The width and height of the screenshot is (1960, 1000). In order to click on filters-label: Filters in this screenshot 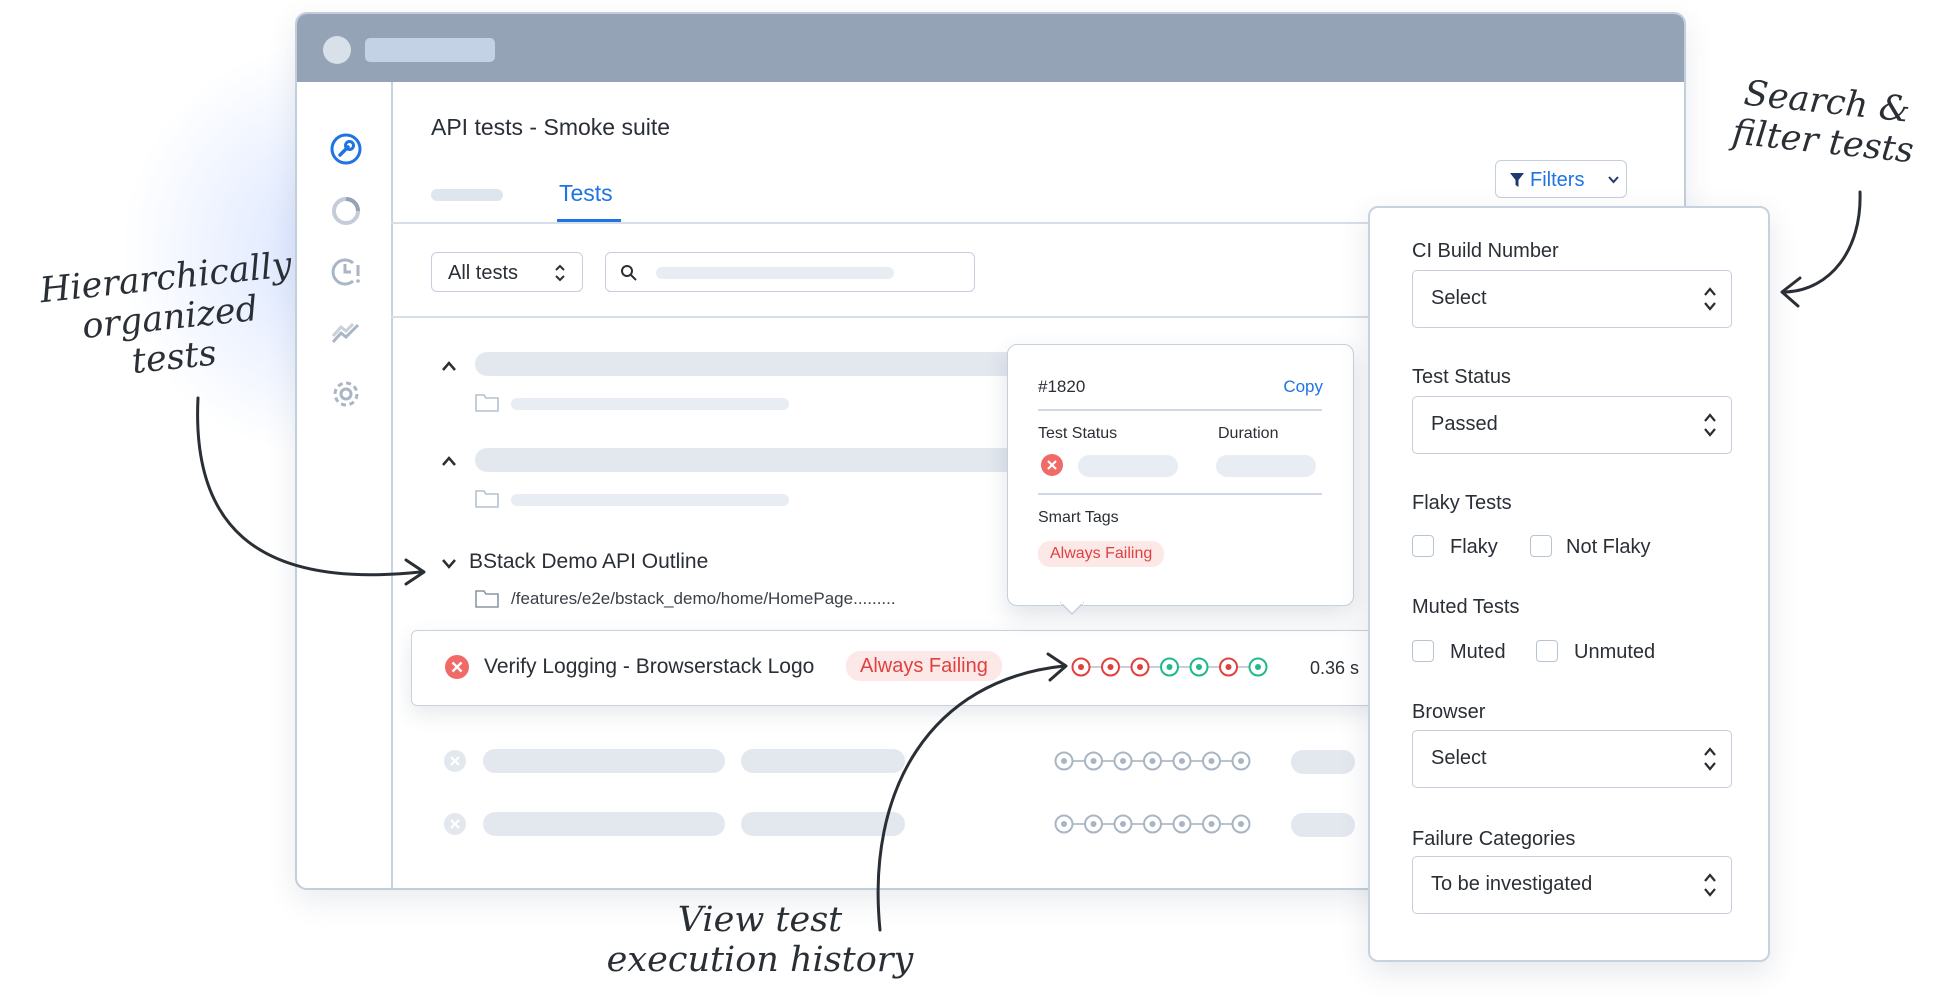, I will do `click(1557, 180)`.